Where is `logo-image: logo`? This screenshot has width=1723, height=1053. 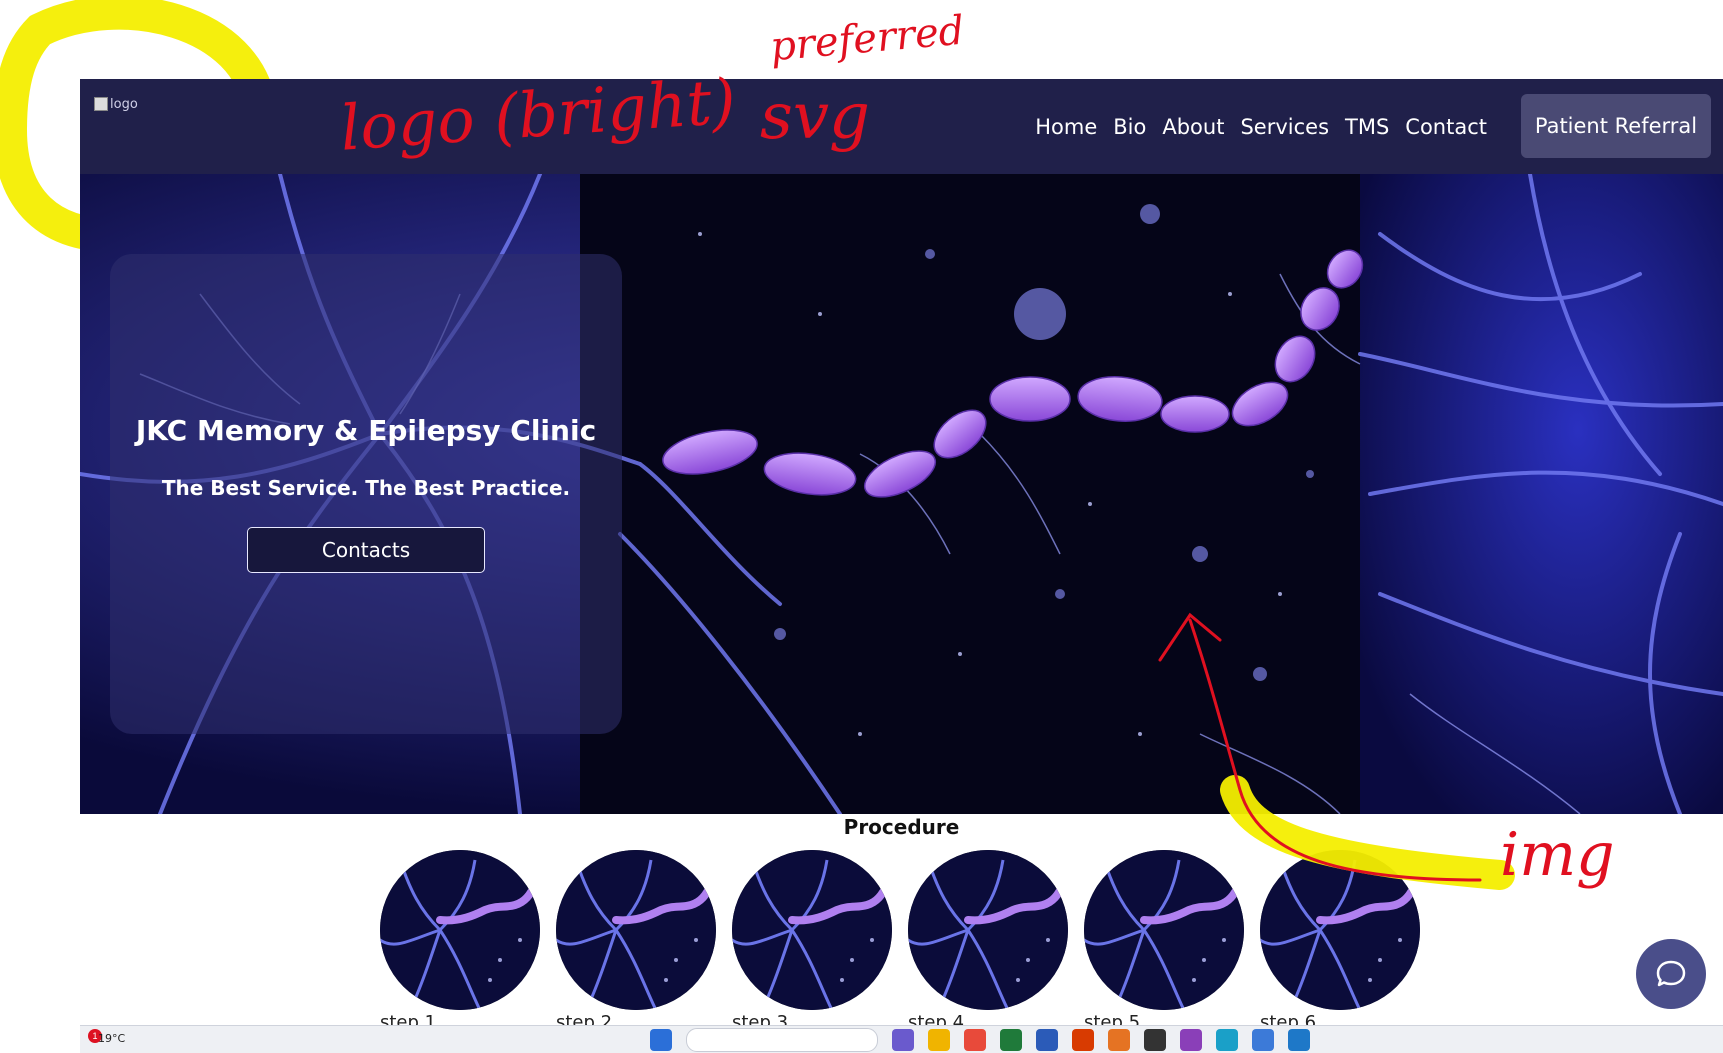 logo-image: logo is located at coordinates (129, 104).